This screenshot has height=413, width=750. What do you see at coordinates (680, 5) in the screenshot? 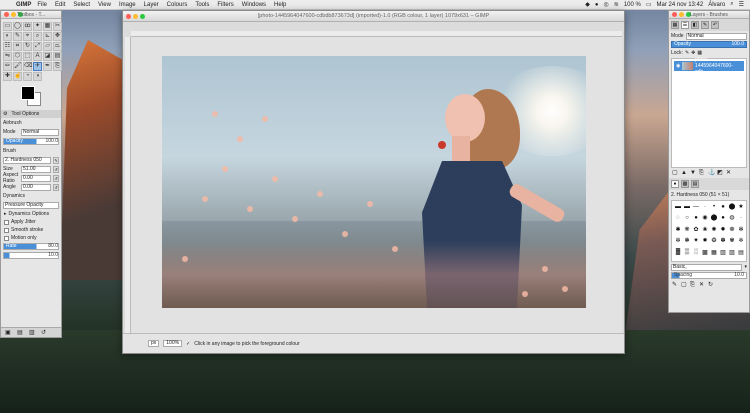
I see `clock: Mar 24 nov 13:42` at bounding box center [680, 5].